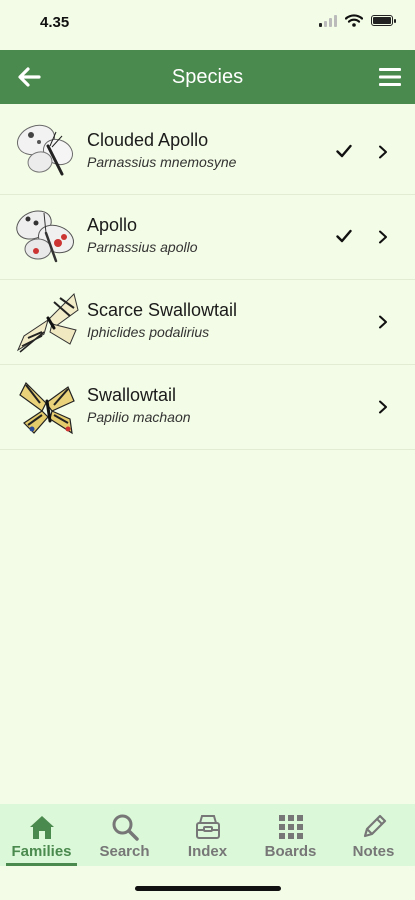 This screenshot has width=415, height=900. I want to click on tab-label: Notes, so click(373, 851).